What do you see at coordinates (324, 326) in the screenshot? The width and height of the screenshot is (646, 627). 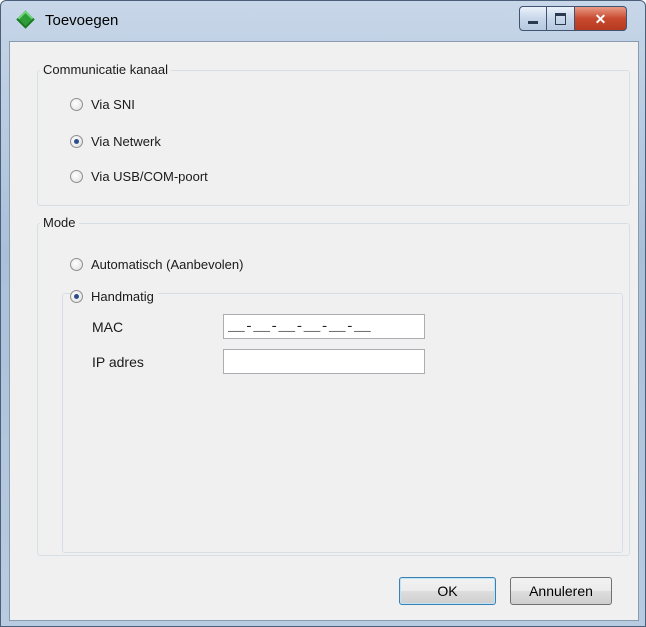 I see `mac-input` at bounding box center [324, 326].